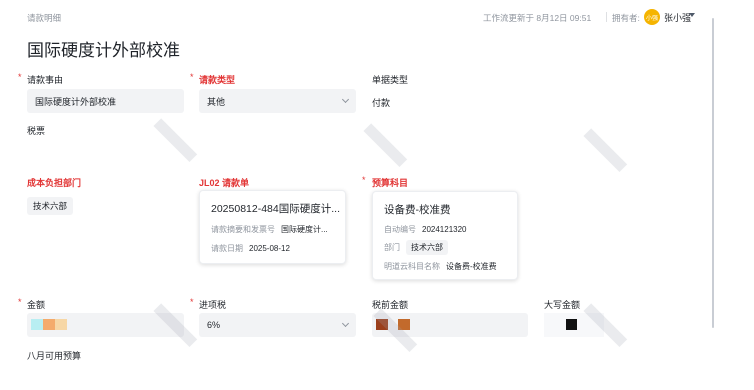  What do you see at coordinates (471, 266) in the screenshot?
I see `budget-subject-value: 设备费-校准费` at bounding box center [471, 266].